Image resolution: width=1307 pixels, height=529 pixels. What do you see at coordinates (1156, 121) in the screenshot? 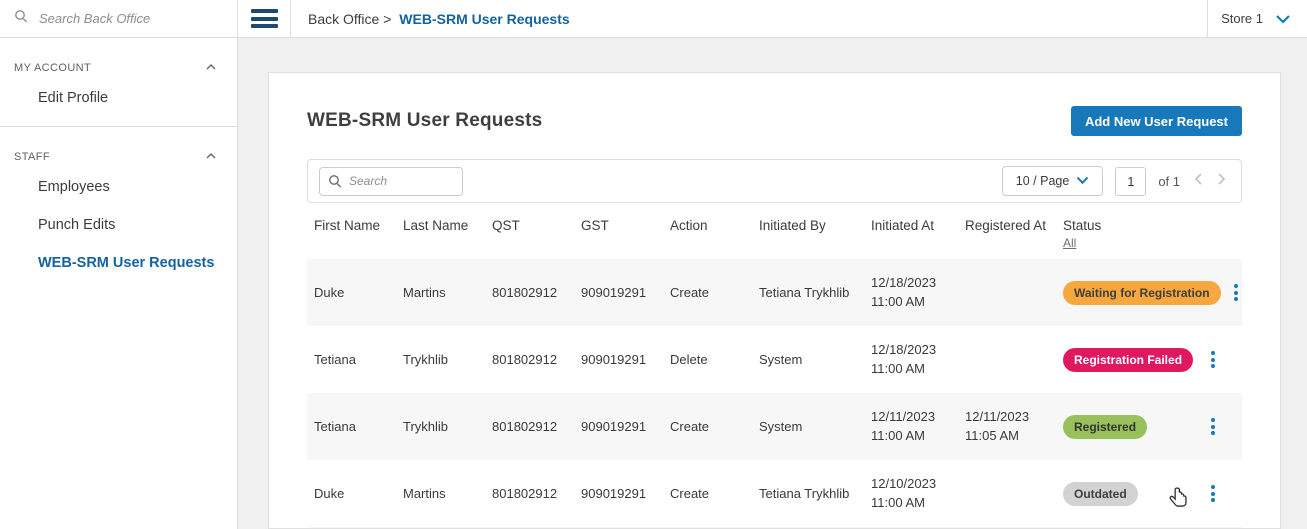
I see `add-new-user-request-button: Add New User Request` at bounding box center [1156, 121].